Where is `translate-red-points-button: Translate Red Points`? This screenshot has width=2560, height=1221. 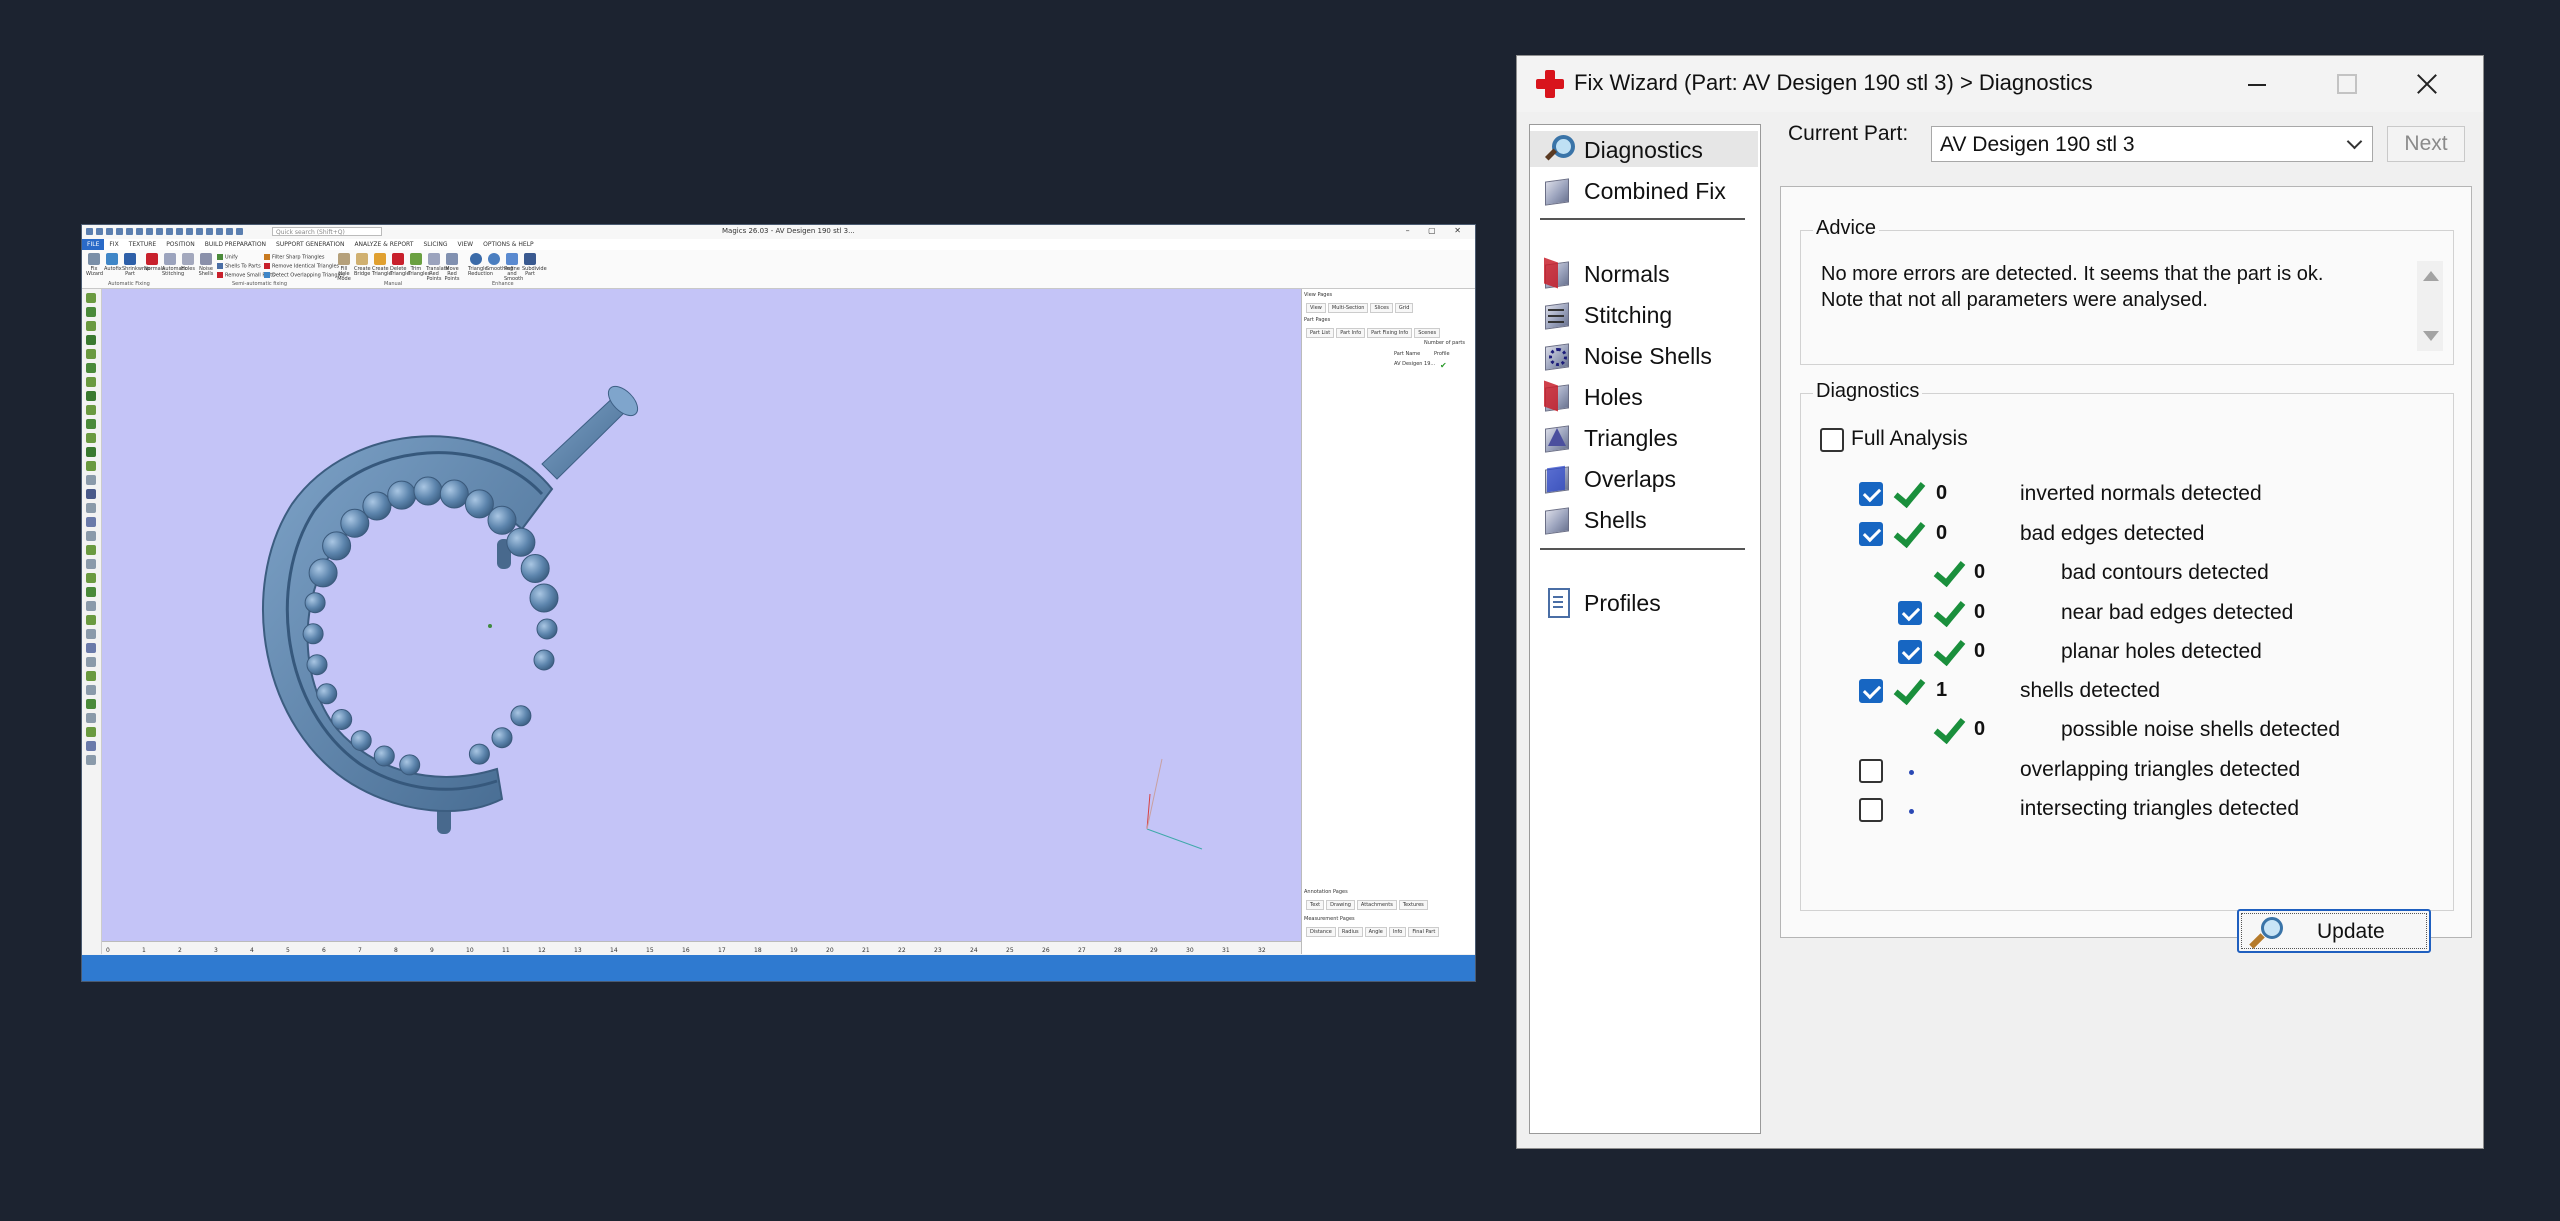 translate-red-points-button: Translate Red Points is located at coordinates (437, 267).